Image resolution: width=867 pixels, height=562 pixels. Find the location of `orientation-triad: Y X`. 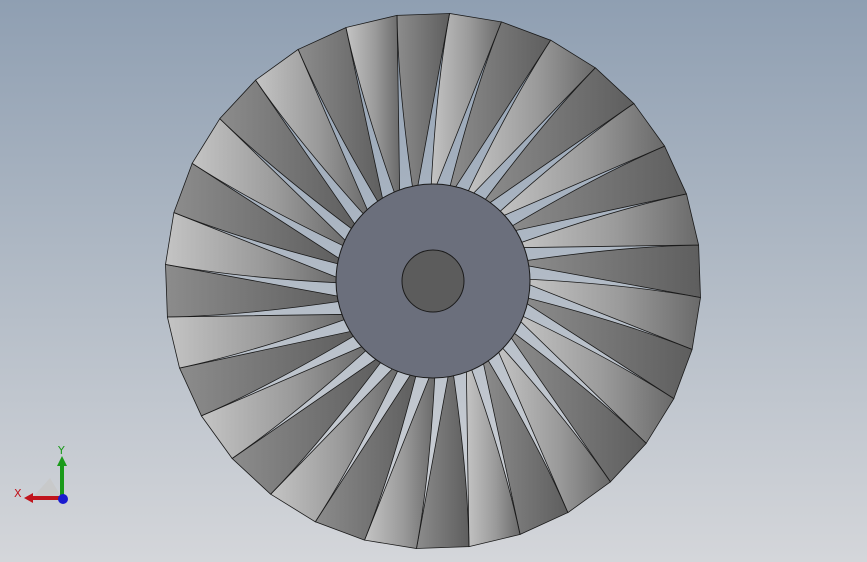

orientation-triad: Y X is located at coordinates (41, 474).